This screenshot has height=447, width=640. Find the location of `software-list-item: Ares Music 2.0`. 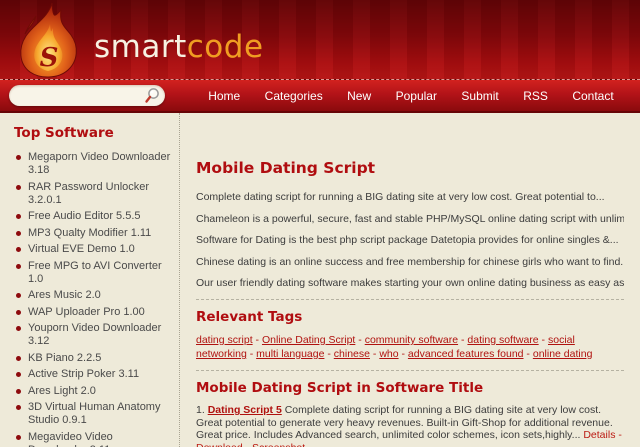

software-list-item: Ares Music 2.0 is located at coordinates (93, 295).